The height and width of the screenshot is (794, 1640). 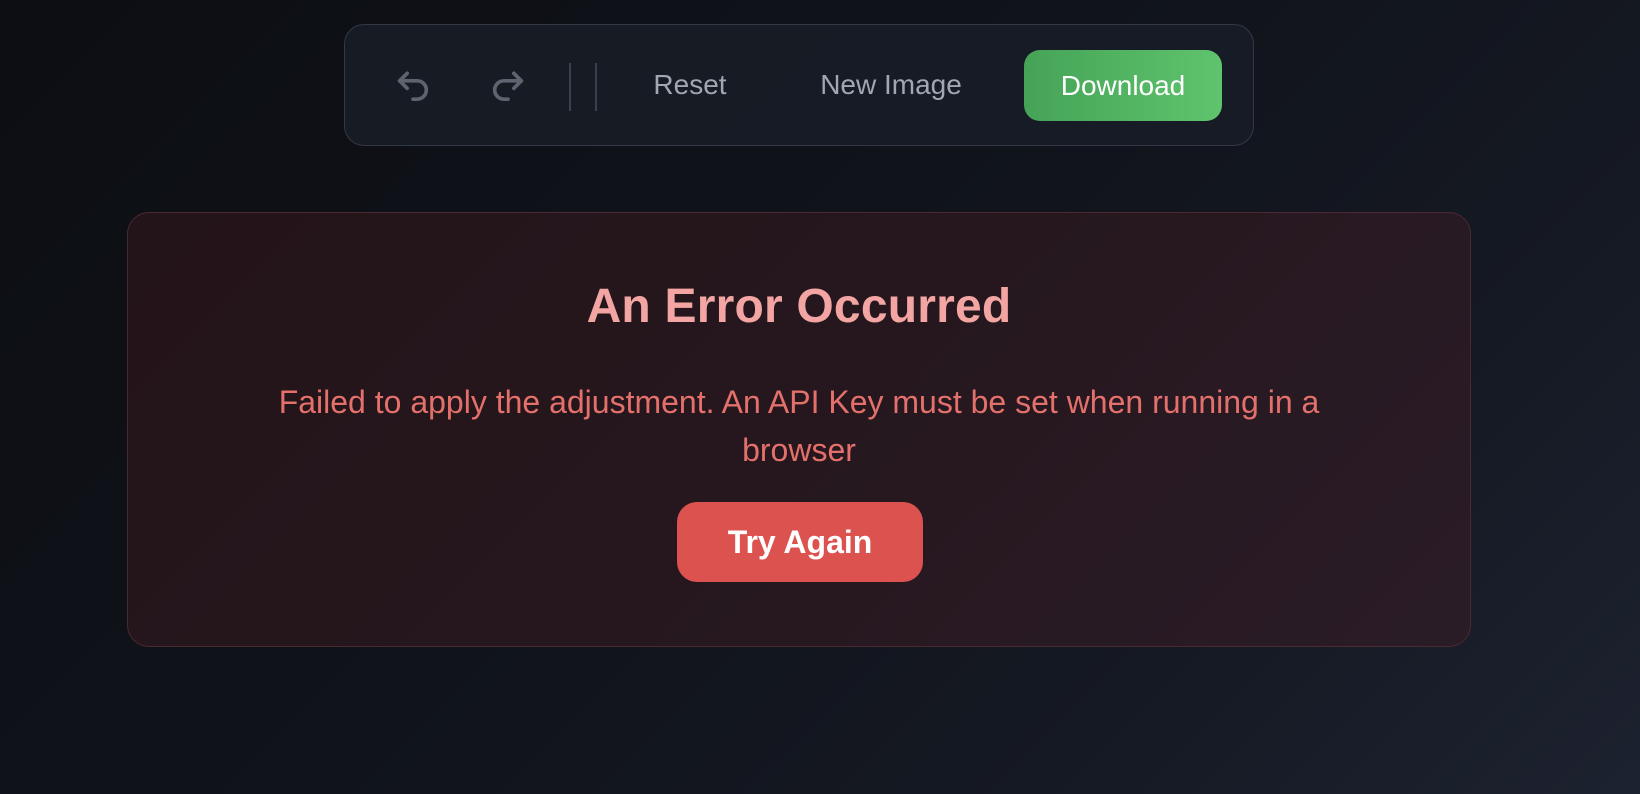 I want to click on undo-icon, so click(x=413, y=86).